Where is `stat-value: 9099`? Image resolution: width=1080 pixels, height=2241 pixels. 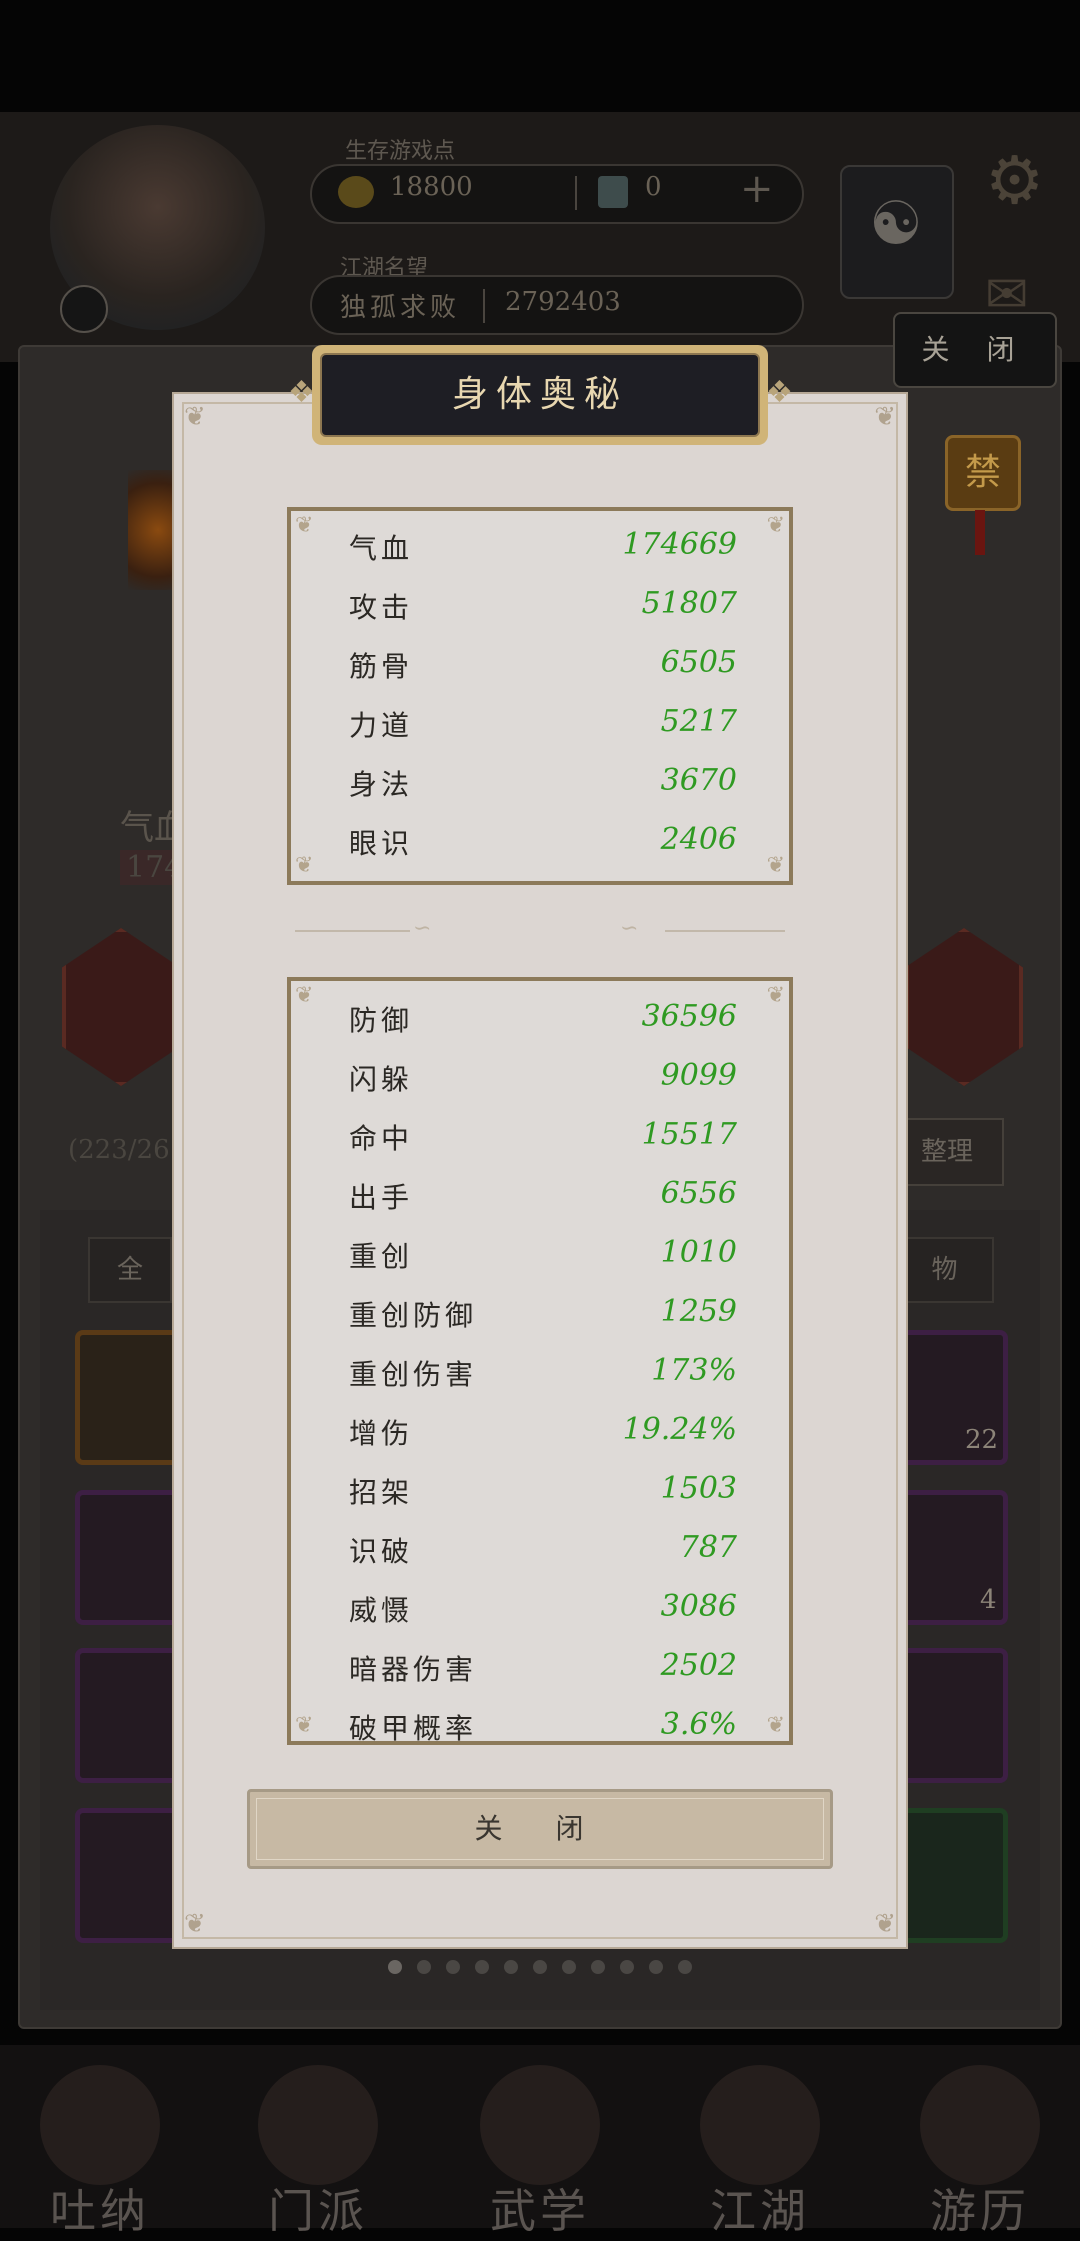
stat-value: 9099 is located at coordinates (698, 1075).